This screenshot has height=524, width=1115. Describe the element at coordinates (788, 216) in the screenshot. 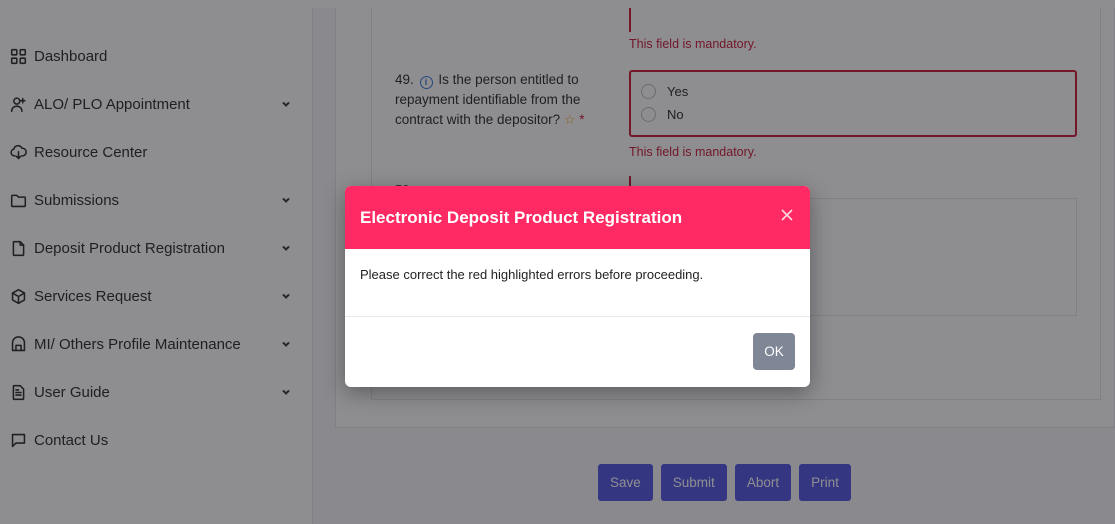

I see `close-icon` at that location.